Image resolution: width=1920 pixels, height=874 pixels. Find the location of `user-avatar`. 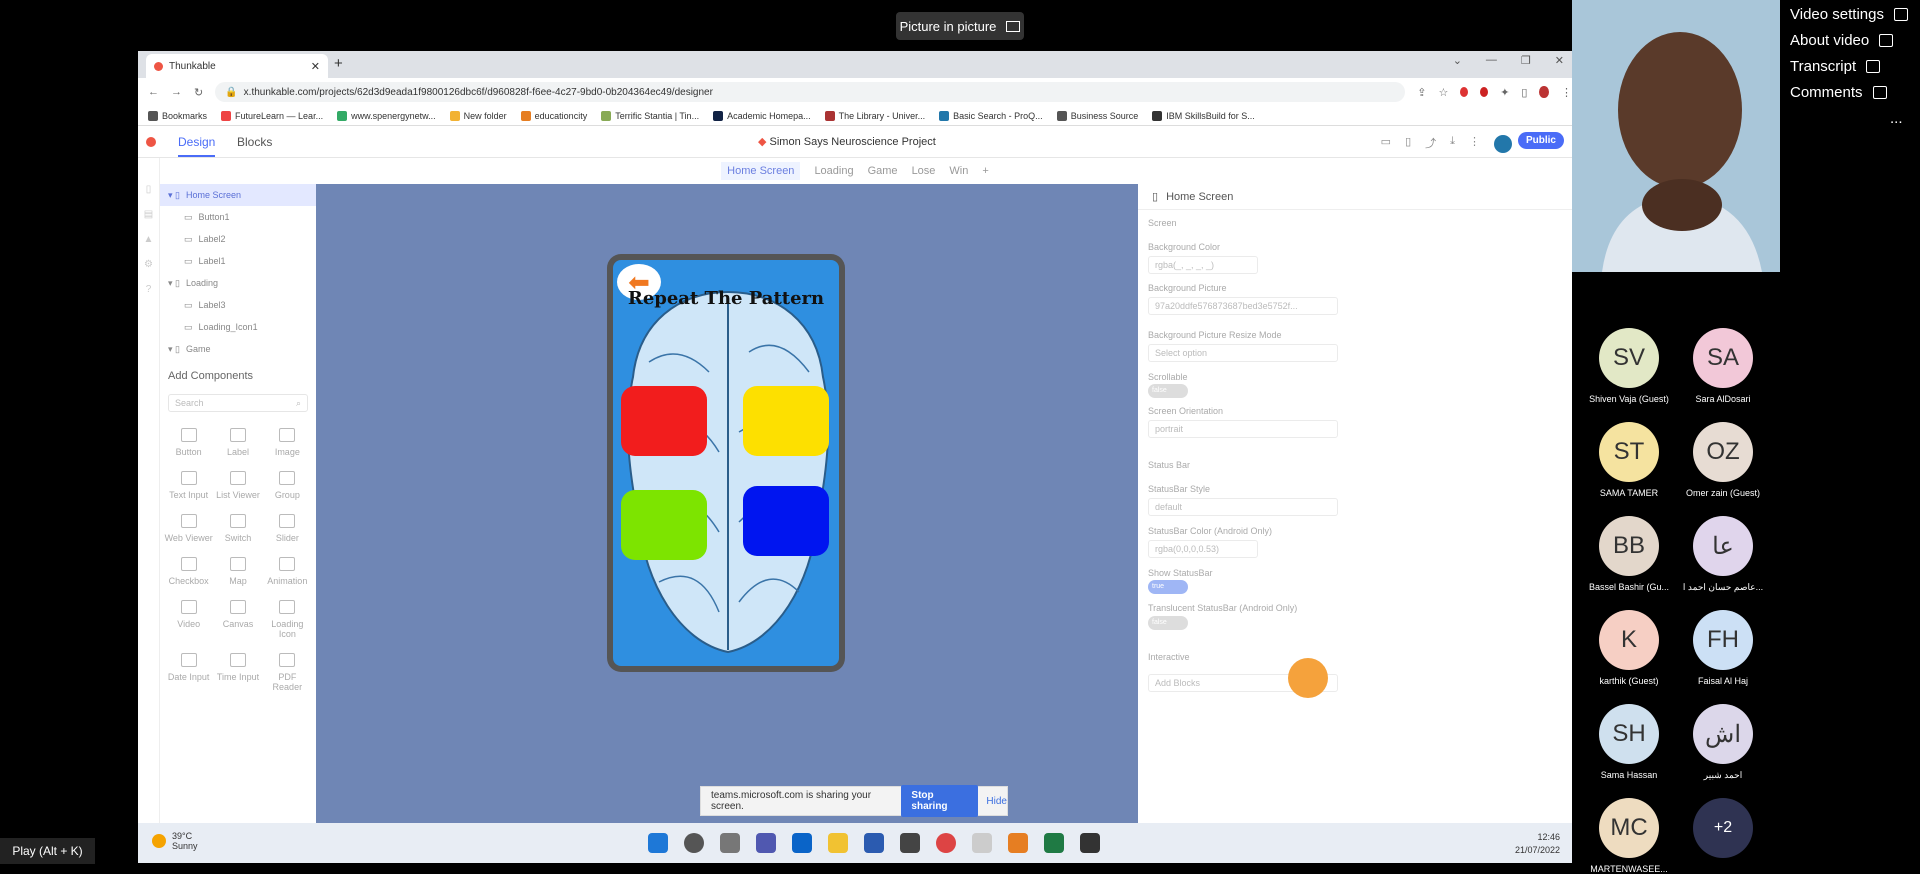

user-avatar is located at coordinates (1503, 144).